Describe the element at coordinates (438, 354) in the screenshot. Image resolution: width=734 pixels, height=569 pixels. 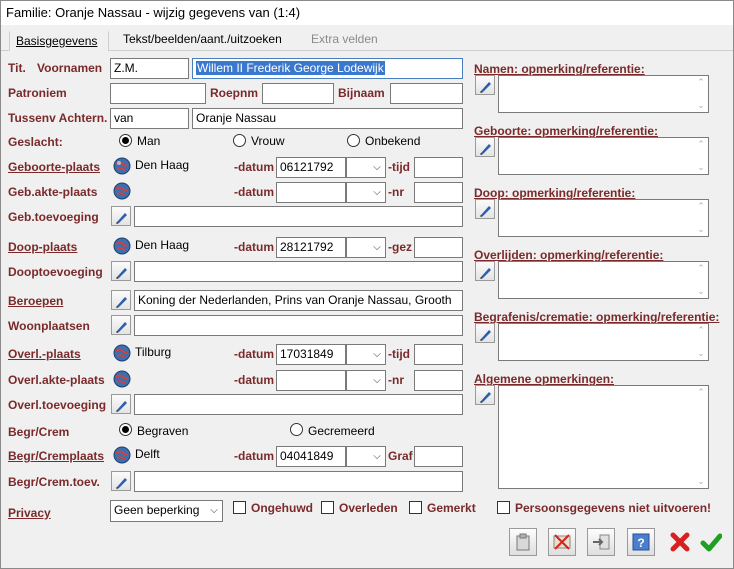
I see `death-time-input` at that location.